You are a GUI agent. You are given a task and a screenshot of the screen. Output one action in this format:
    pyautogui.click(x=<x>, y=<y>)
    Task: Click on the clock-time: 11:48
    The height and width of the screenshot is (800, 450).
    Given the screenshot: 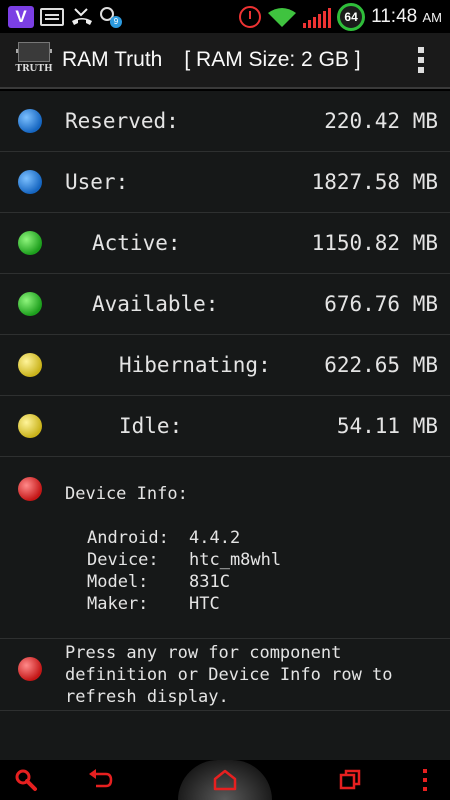 What is the action you would take?
    pyautogui.click(x=394, y=16)
    